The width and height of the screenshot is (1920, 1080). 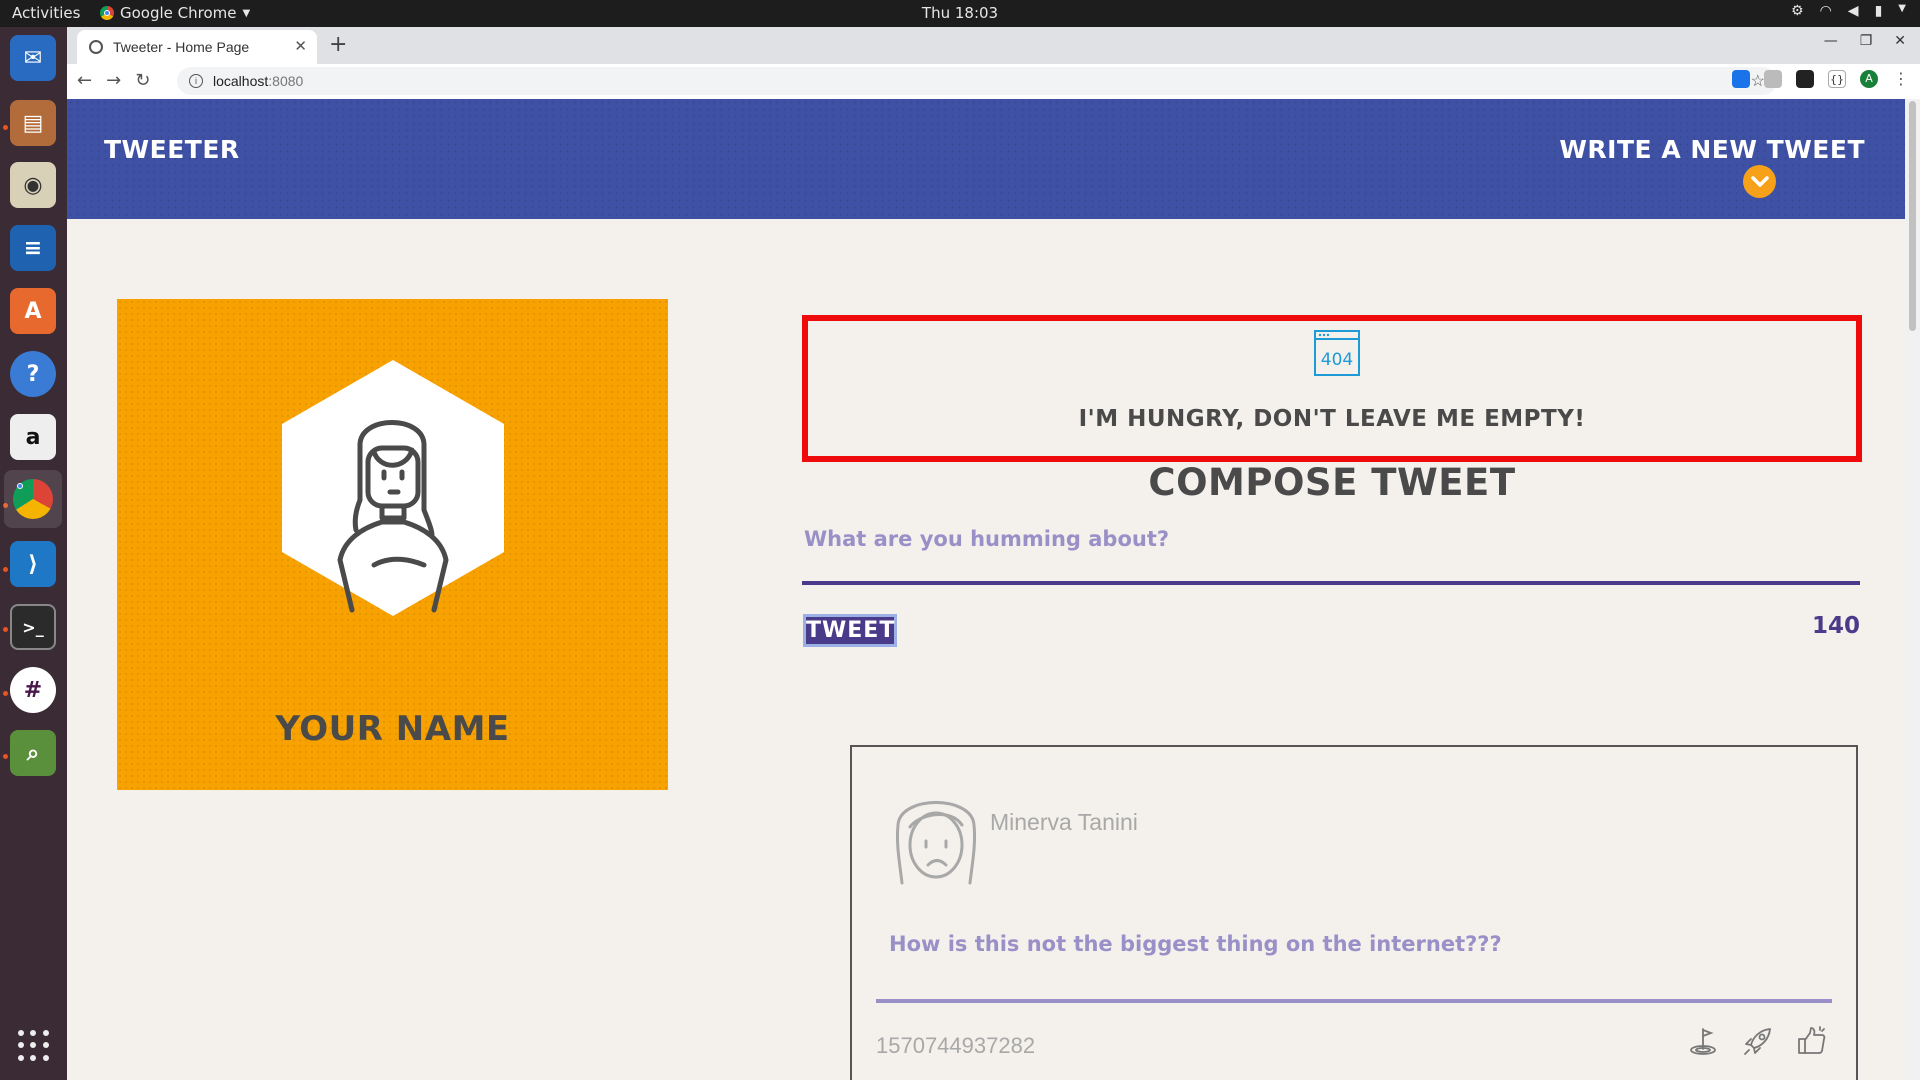 What do you see at coordinates (84, 80) in the screenshot?
I see `back-icon: ←` at bounding box center [84, 80].